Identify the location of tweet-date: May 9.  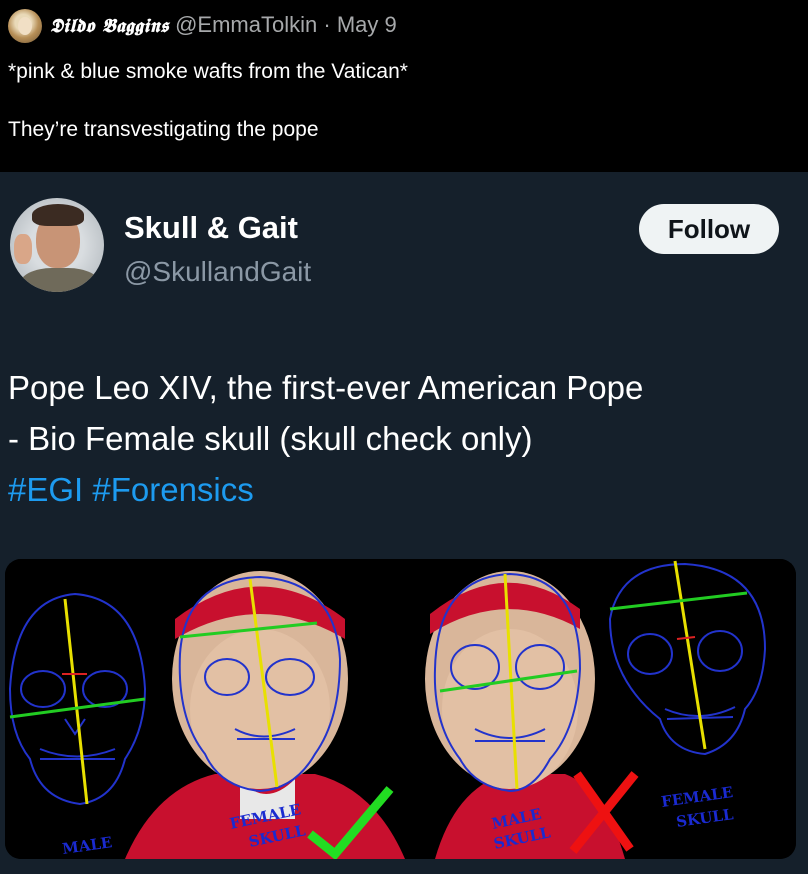
(367, 24).